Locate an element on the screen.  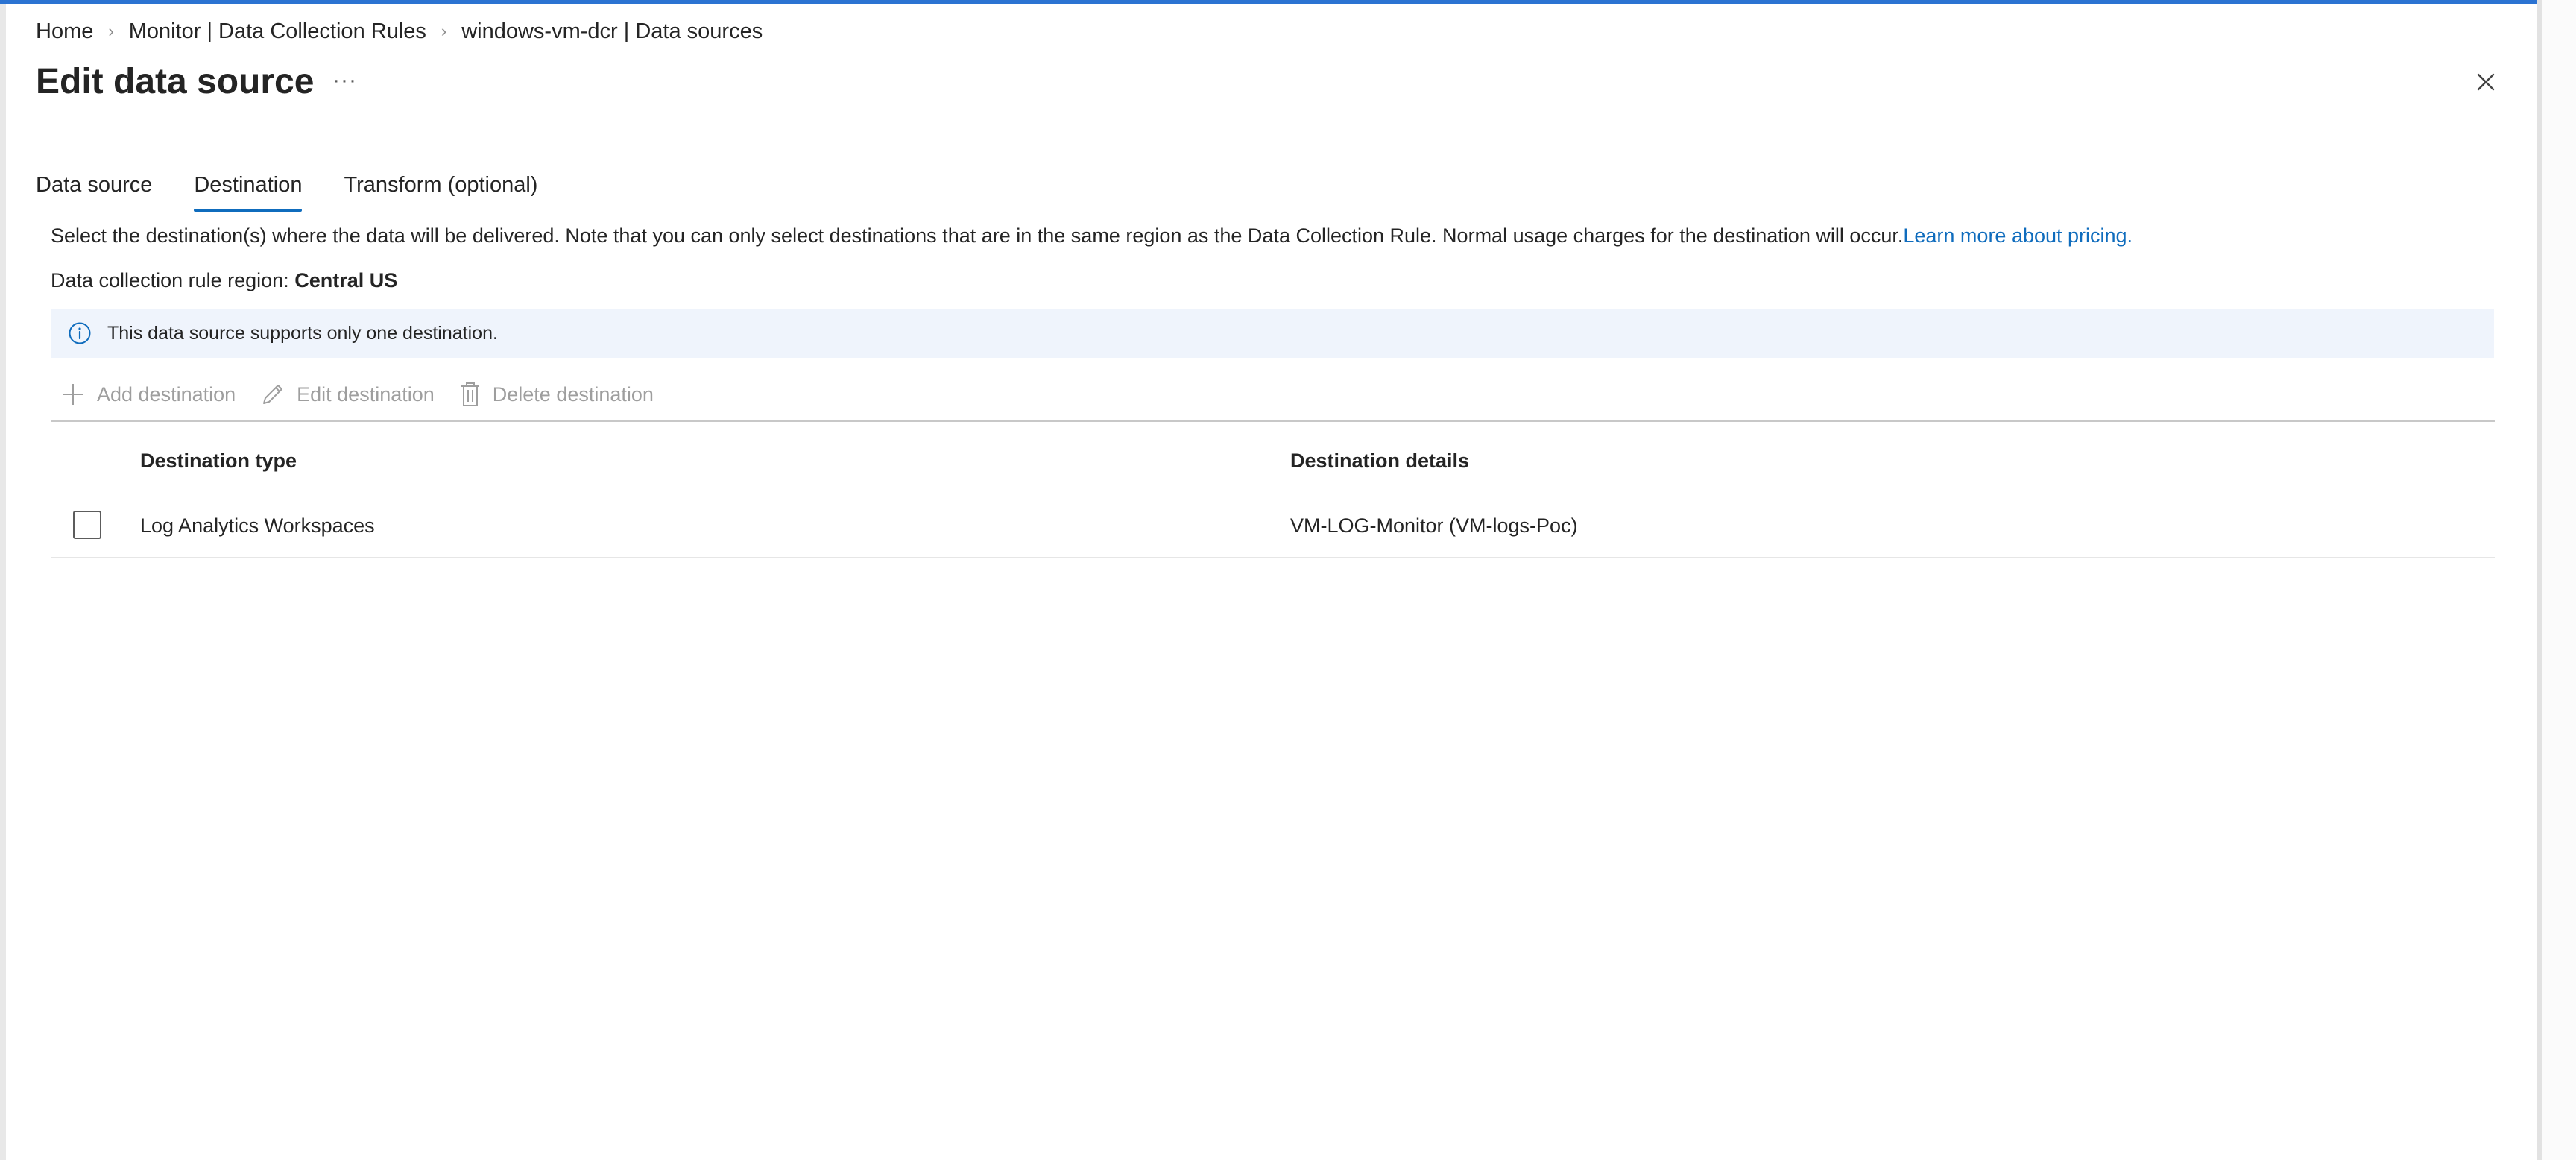
page-title: Edit data source is located at coordinates (175, 81).